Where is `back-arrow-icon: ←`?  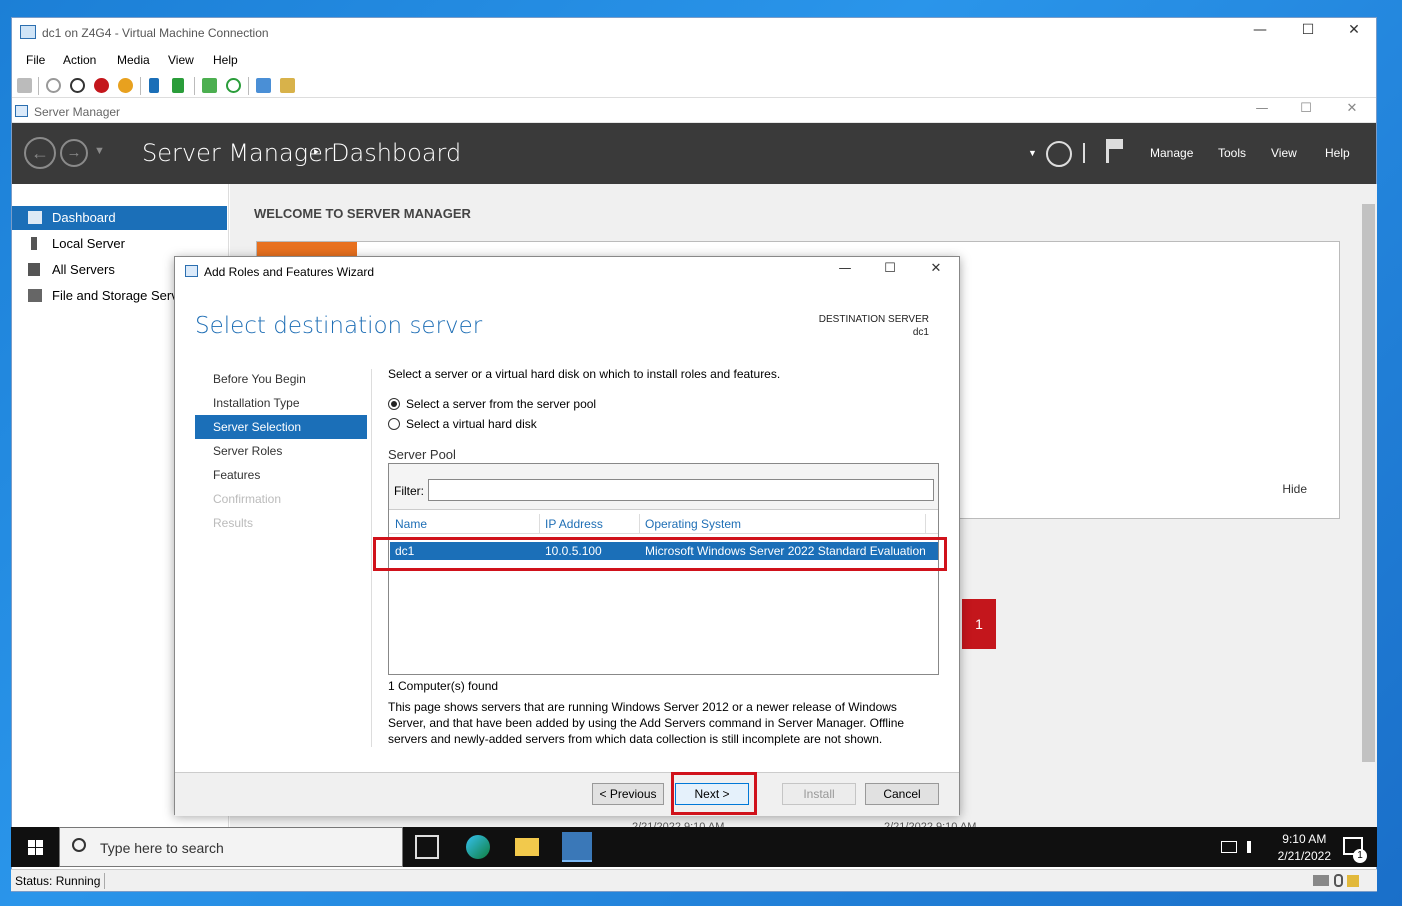 back-arrow-icon: ← is located at coordinates (40, 153).